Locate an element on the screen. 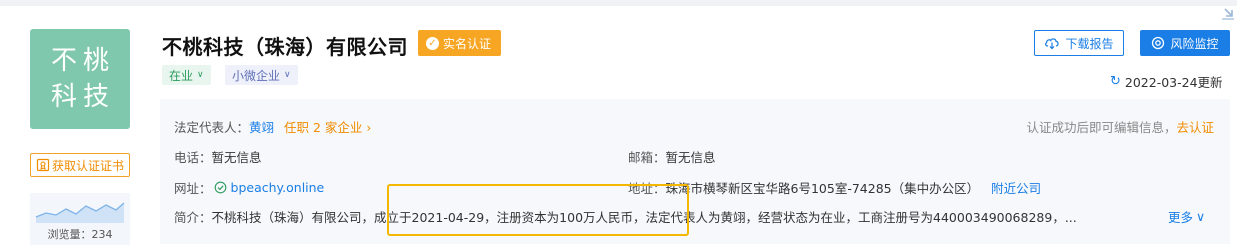 The width and height of the screenshot is (1237, 252). legal-rep-row: 法定代表人：黄翊 任职 2 家企业 › is located at coordinates (272, 126).